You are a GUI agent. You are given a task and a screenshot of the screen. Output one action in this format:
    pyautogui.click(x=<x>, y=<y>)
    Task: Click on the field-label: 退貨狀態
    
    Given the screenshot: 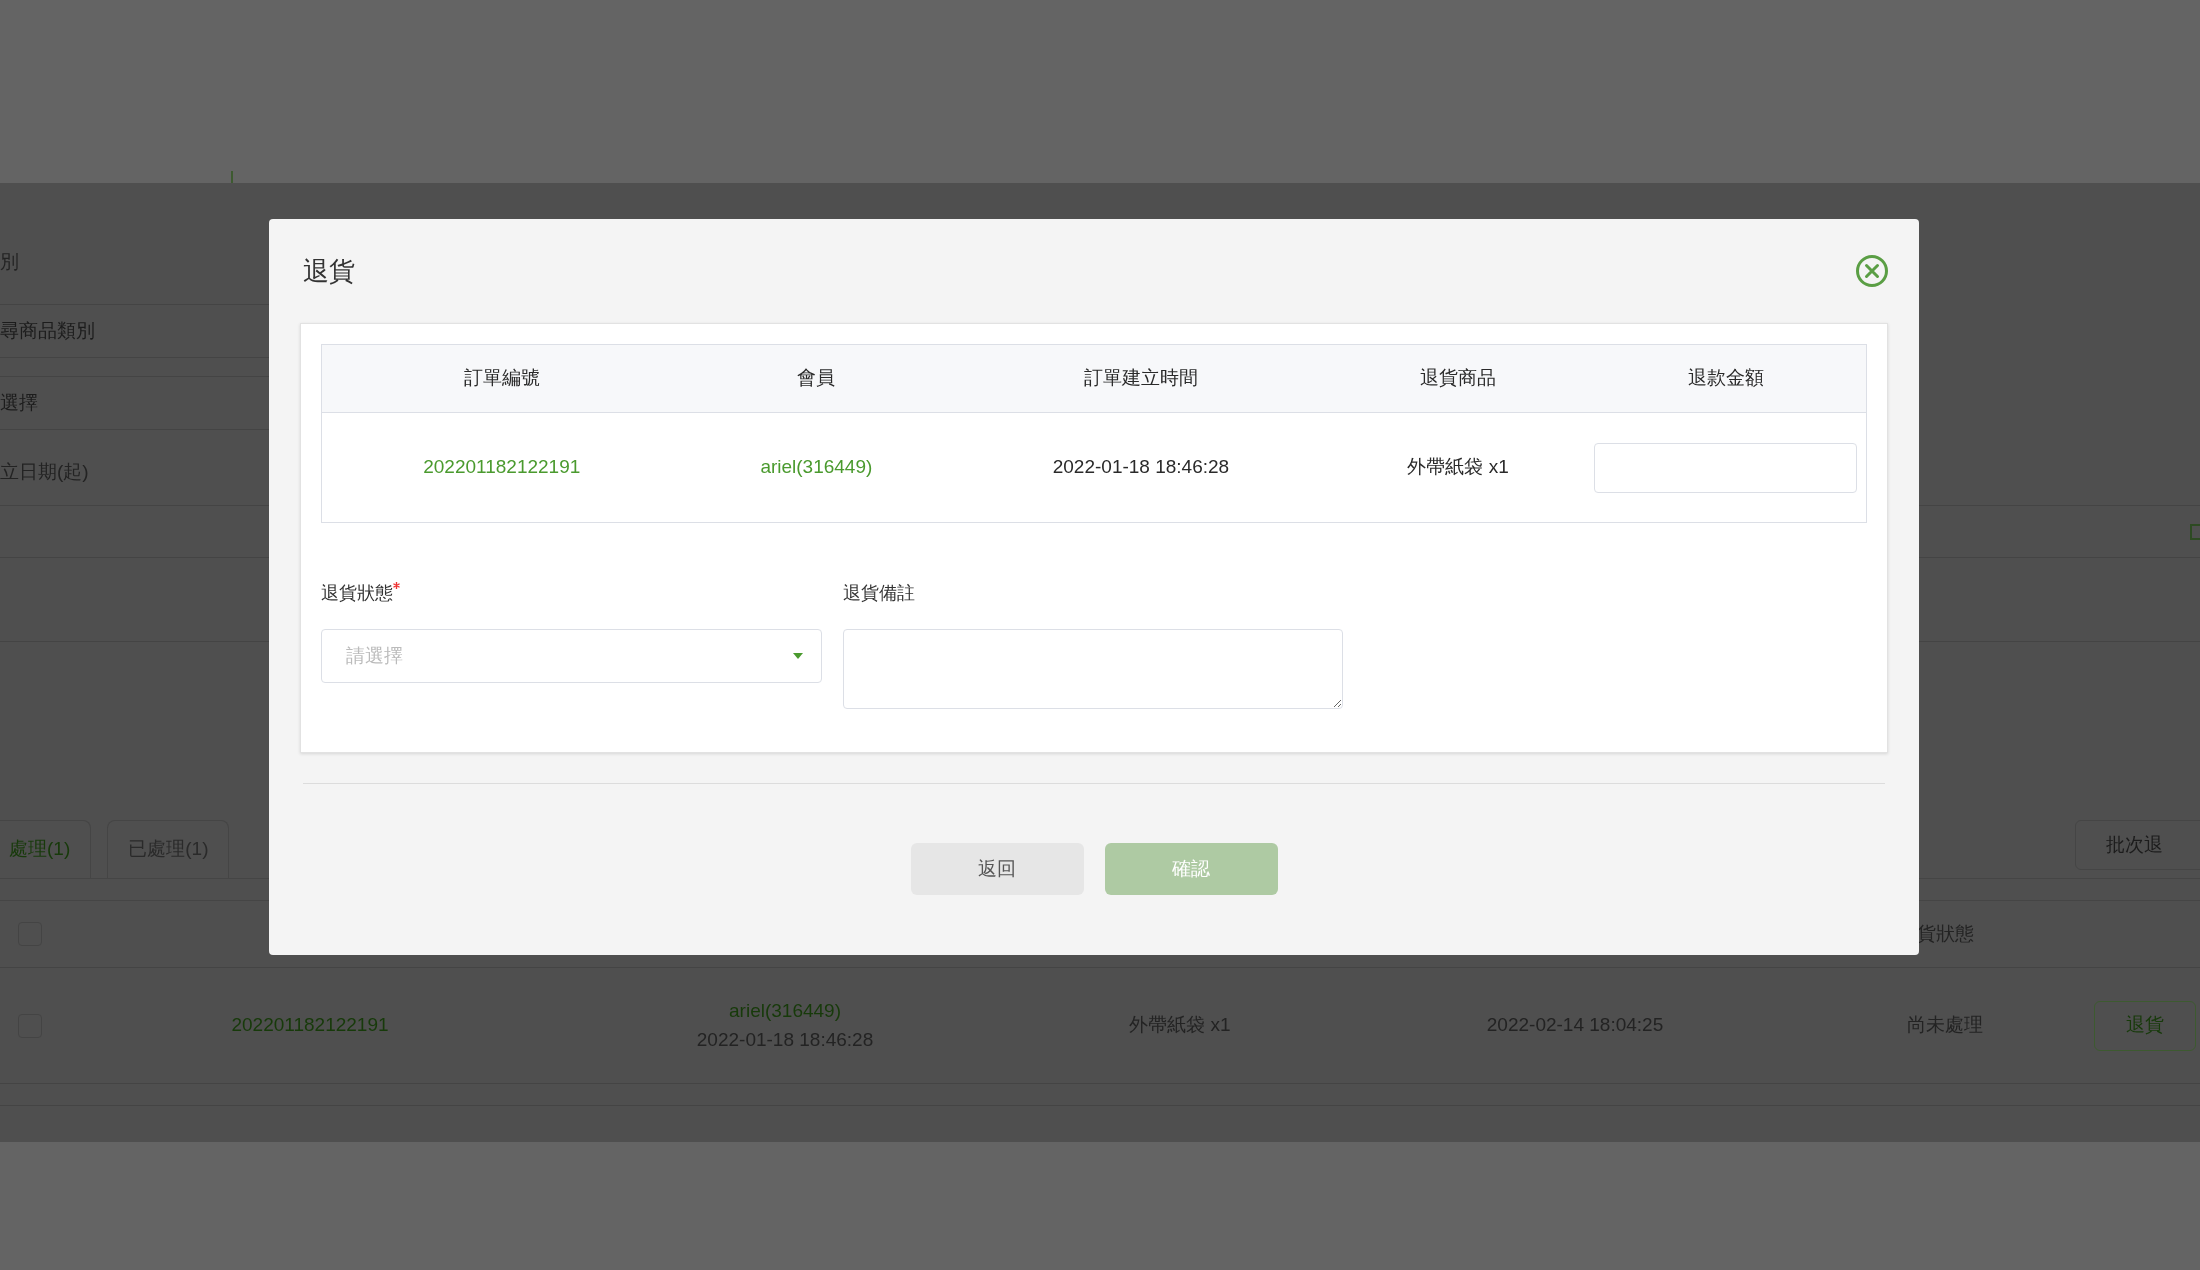 What is the action you would take?
    pyautogui.click(x=357, y=593)
    